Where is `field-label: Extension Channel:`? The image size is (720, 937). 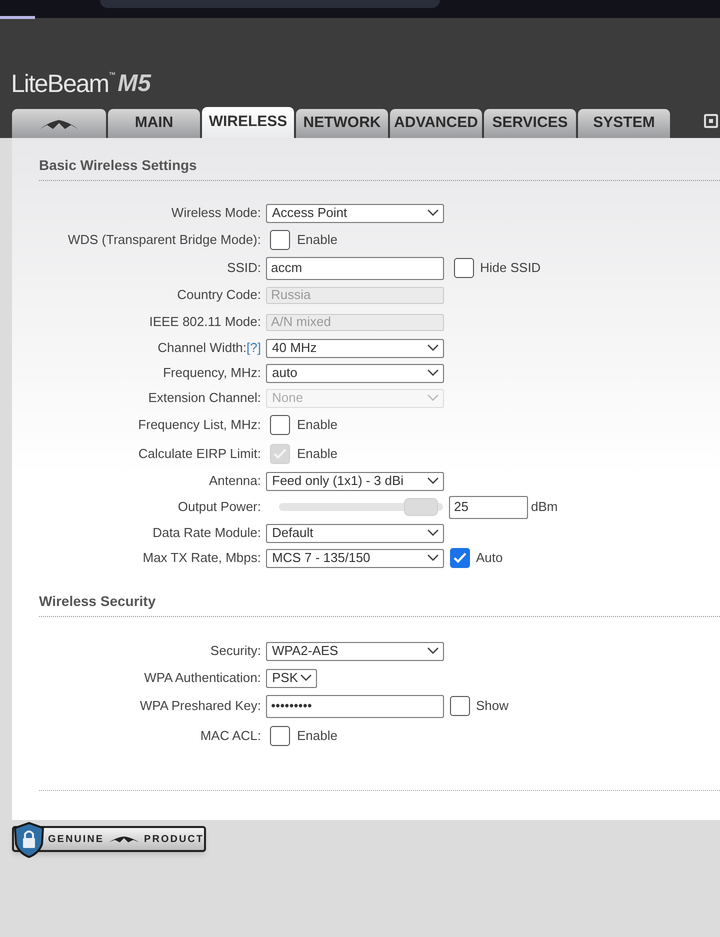
field-label: Extension Channel: is located at coordinates (204, 398).